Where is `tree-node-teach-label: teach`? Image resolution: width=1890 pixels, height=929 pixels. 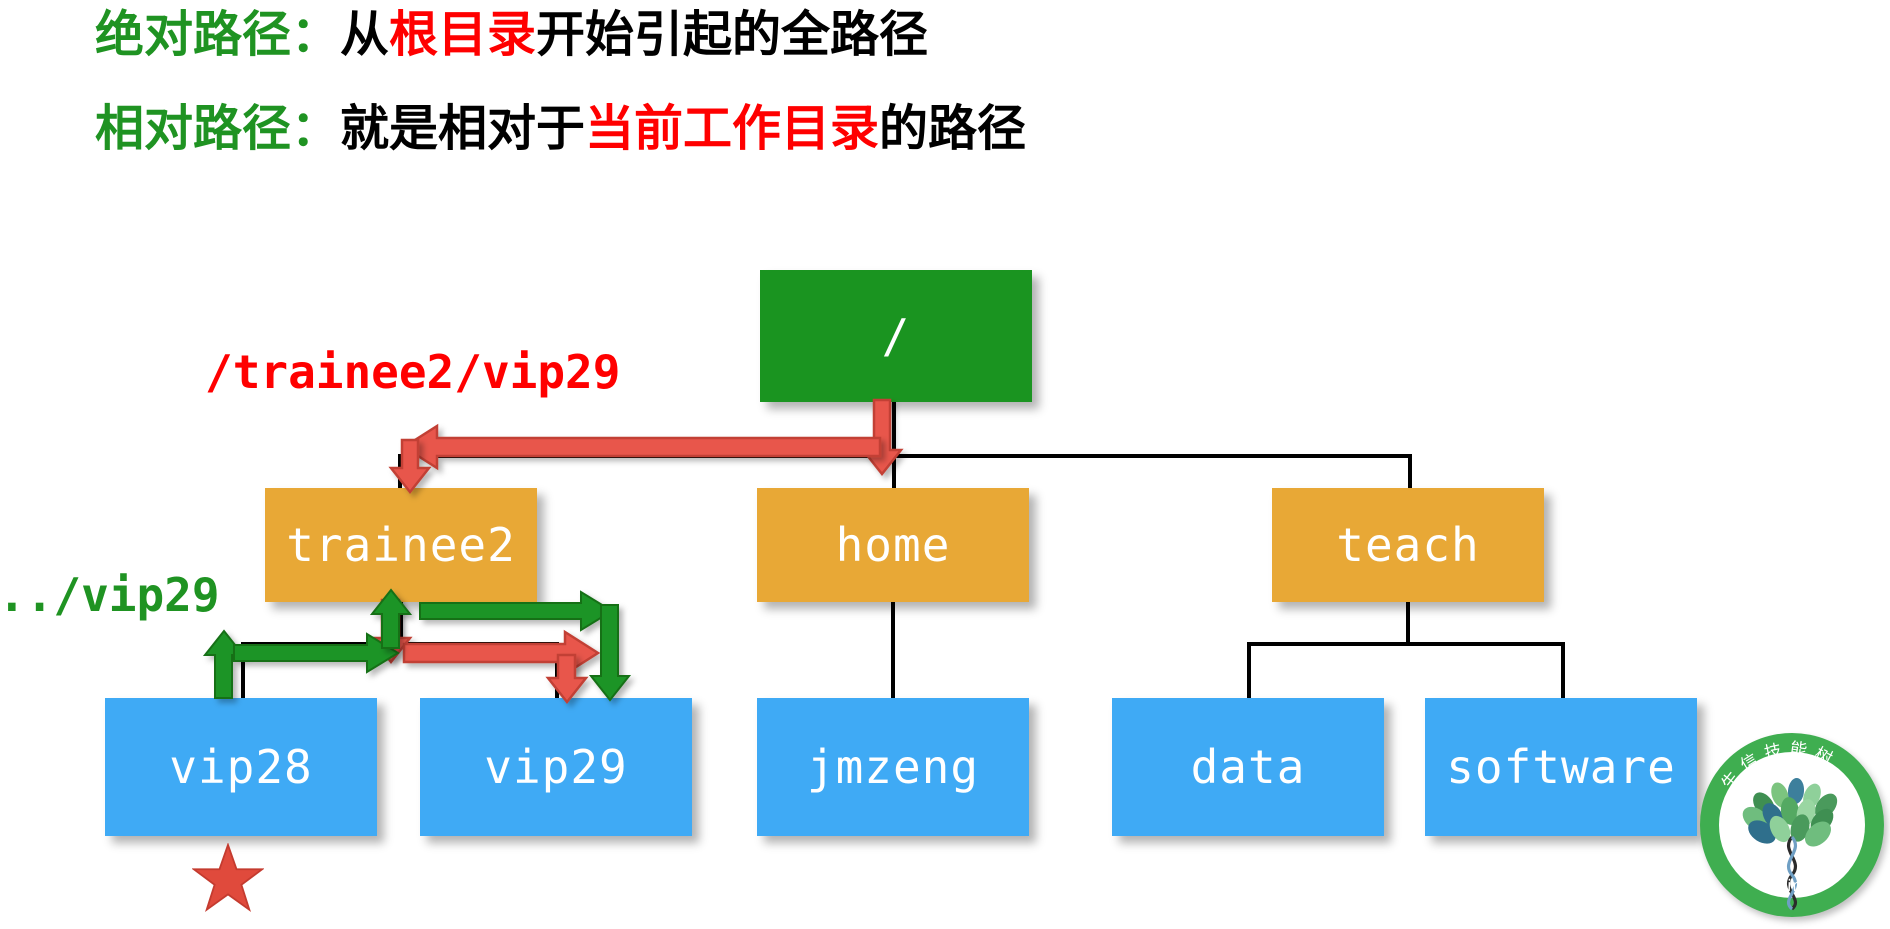 tree-node-teach-label: teach is located at coordinates (1408, 545).